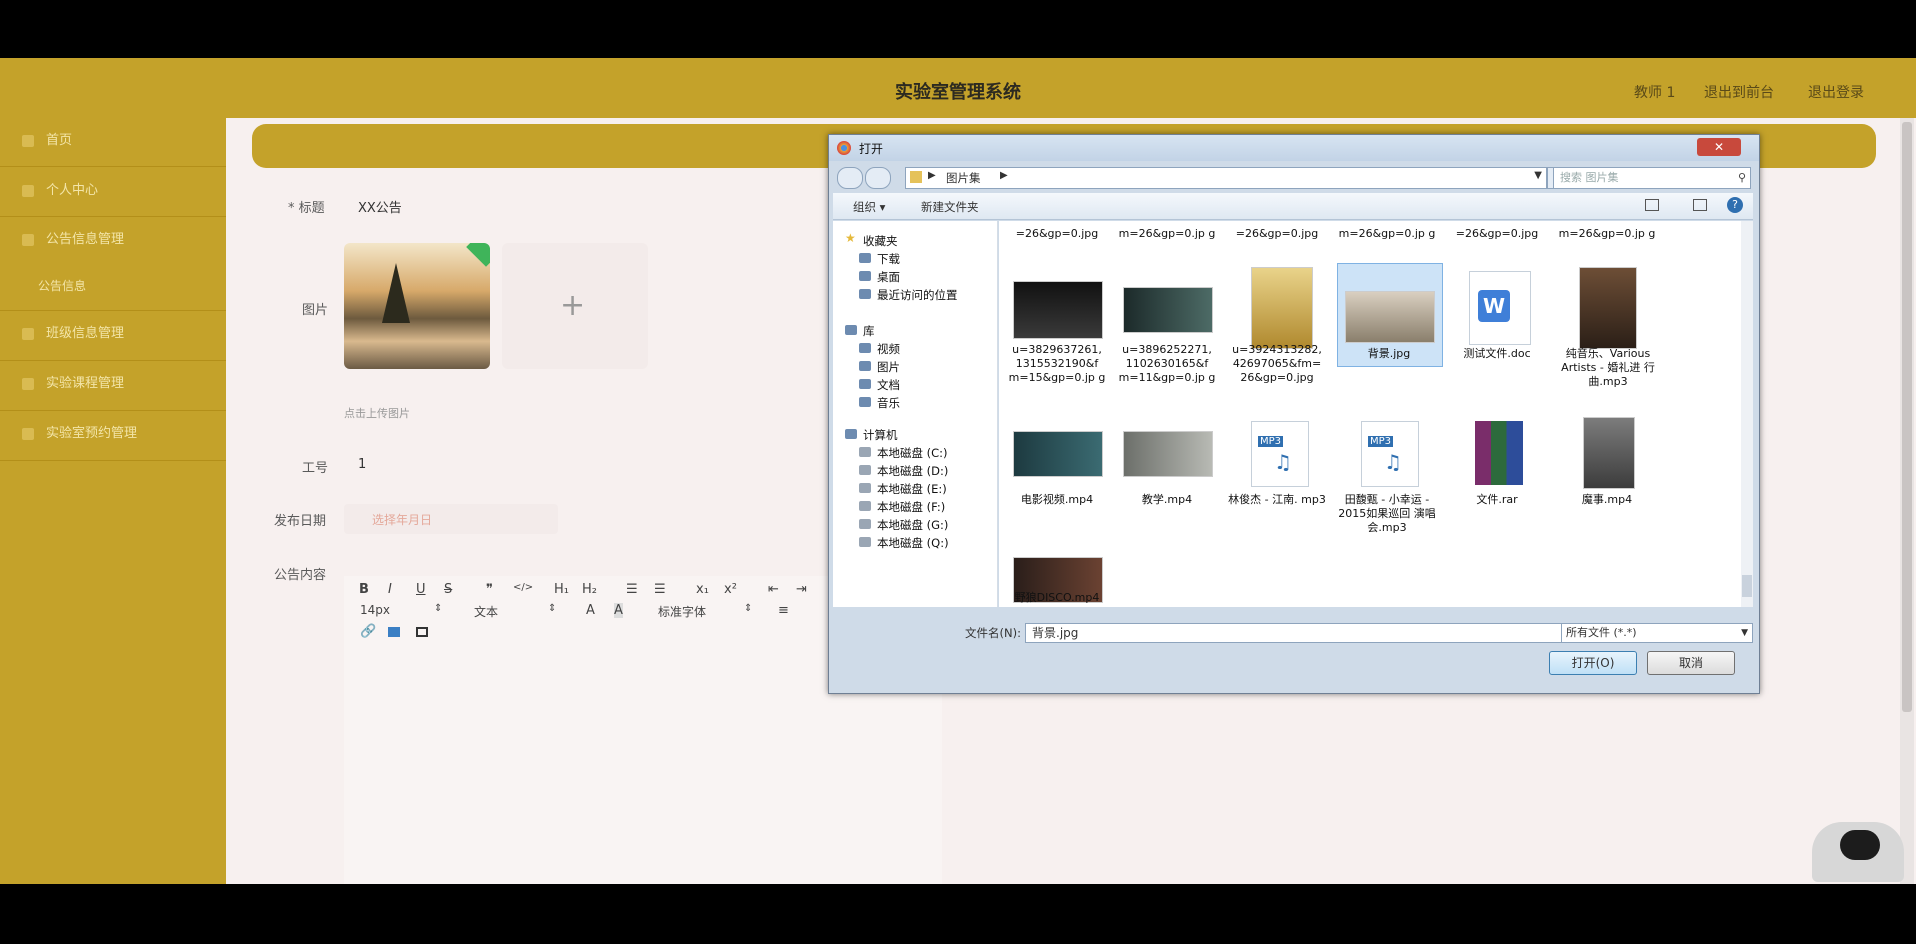 This screenshot has width=1916, height=944. I want to click on file-name: 背景.jpg, so click(1389, 354).